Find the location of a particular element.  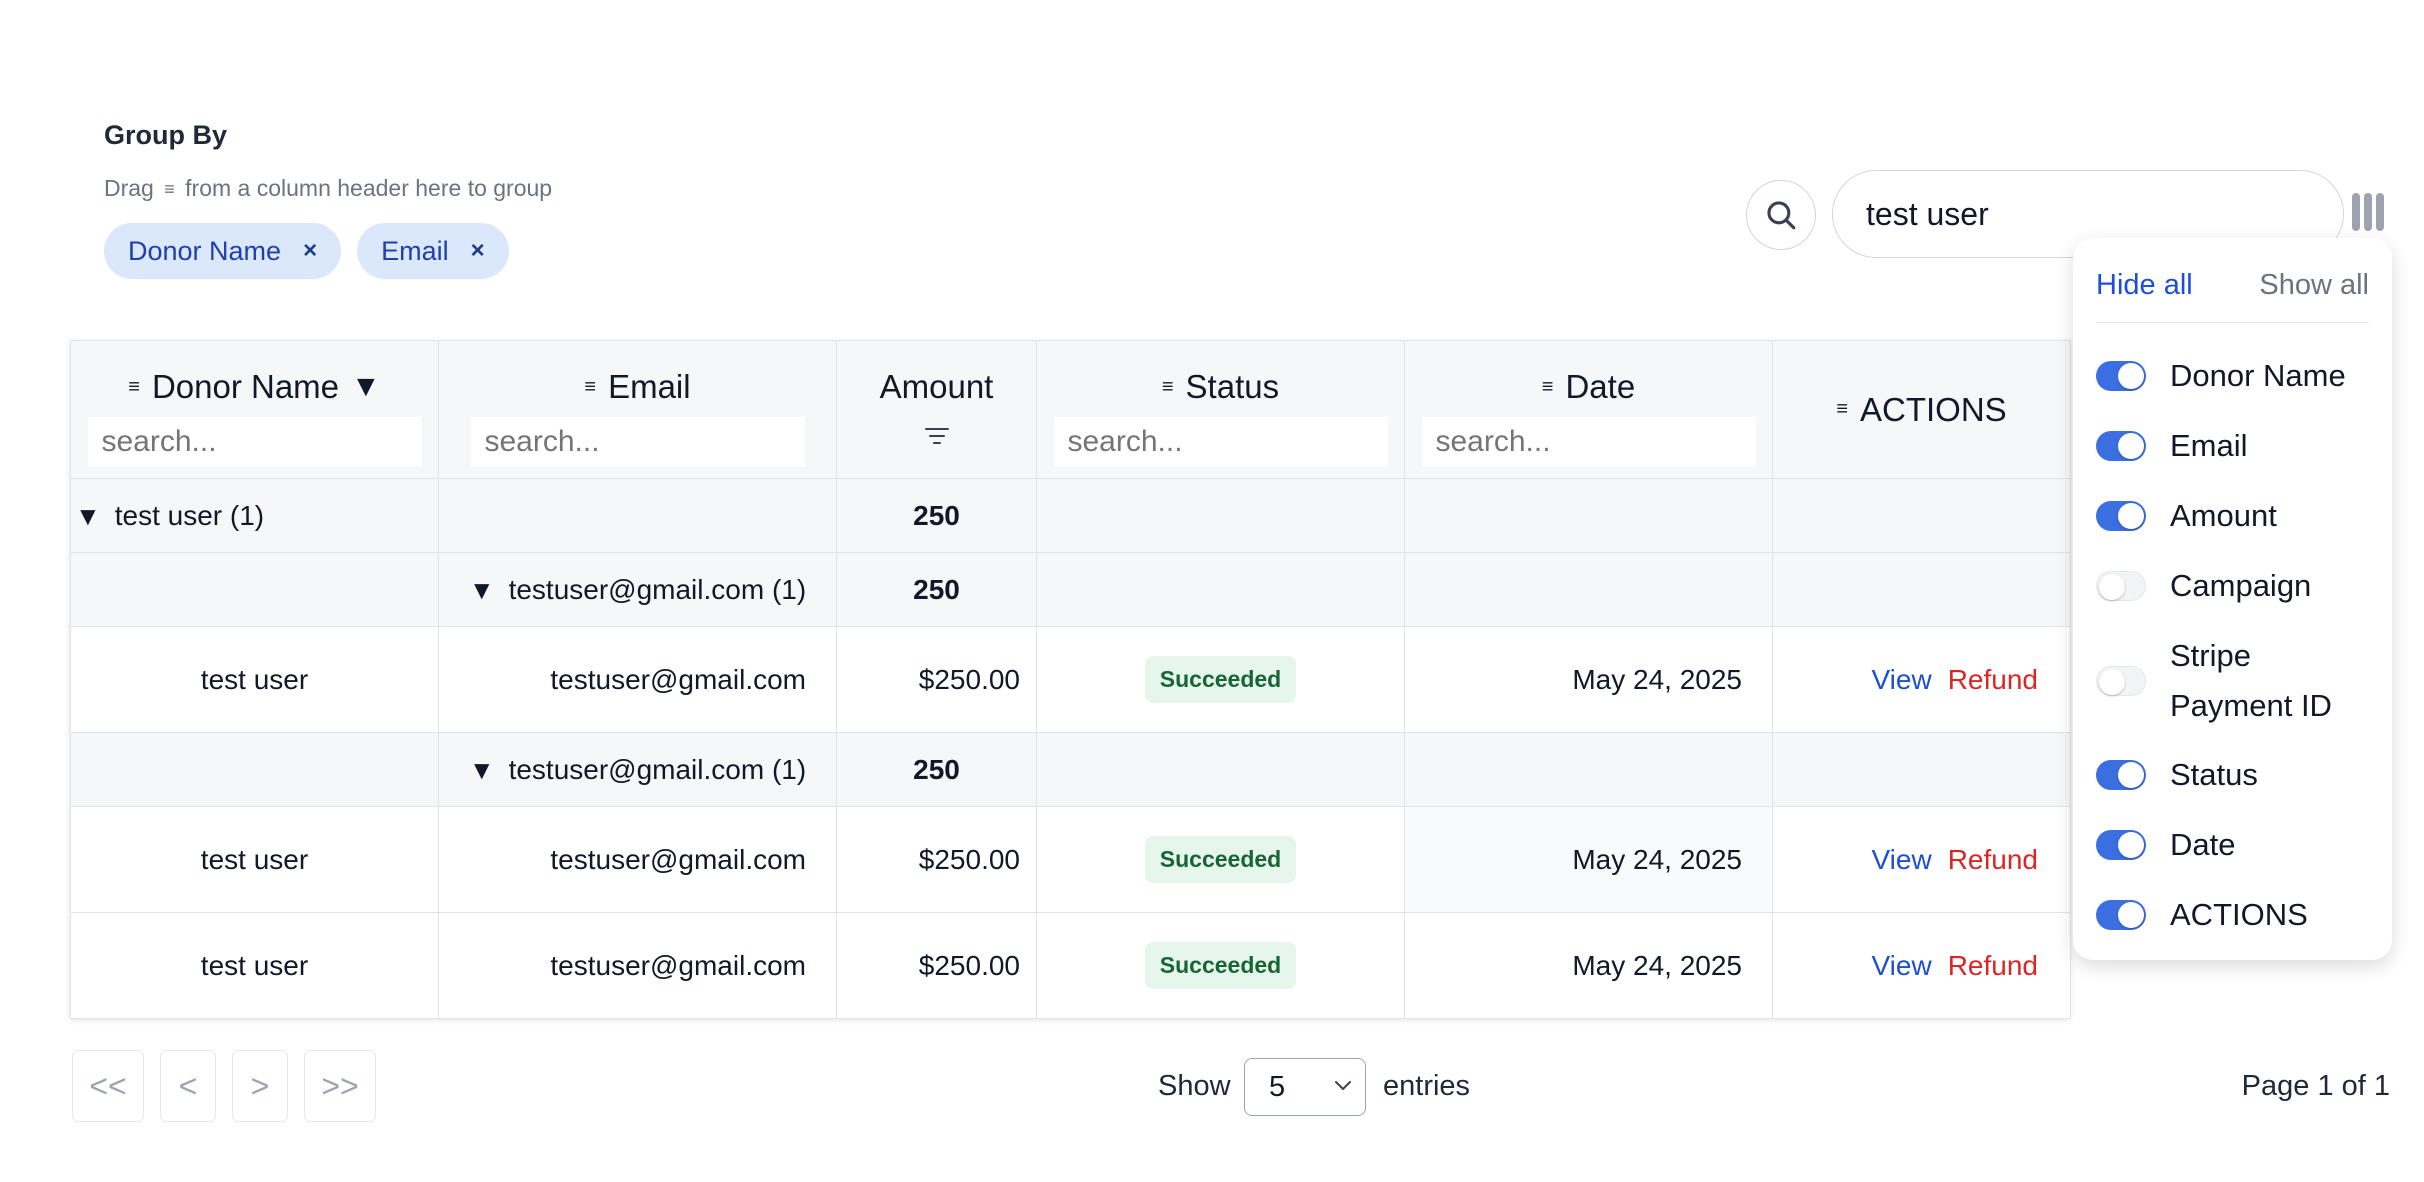

column-option-label: ACTIONS is located at coordinates (2239, 914).